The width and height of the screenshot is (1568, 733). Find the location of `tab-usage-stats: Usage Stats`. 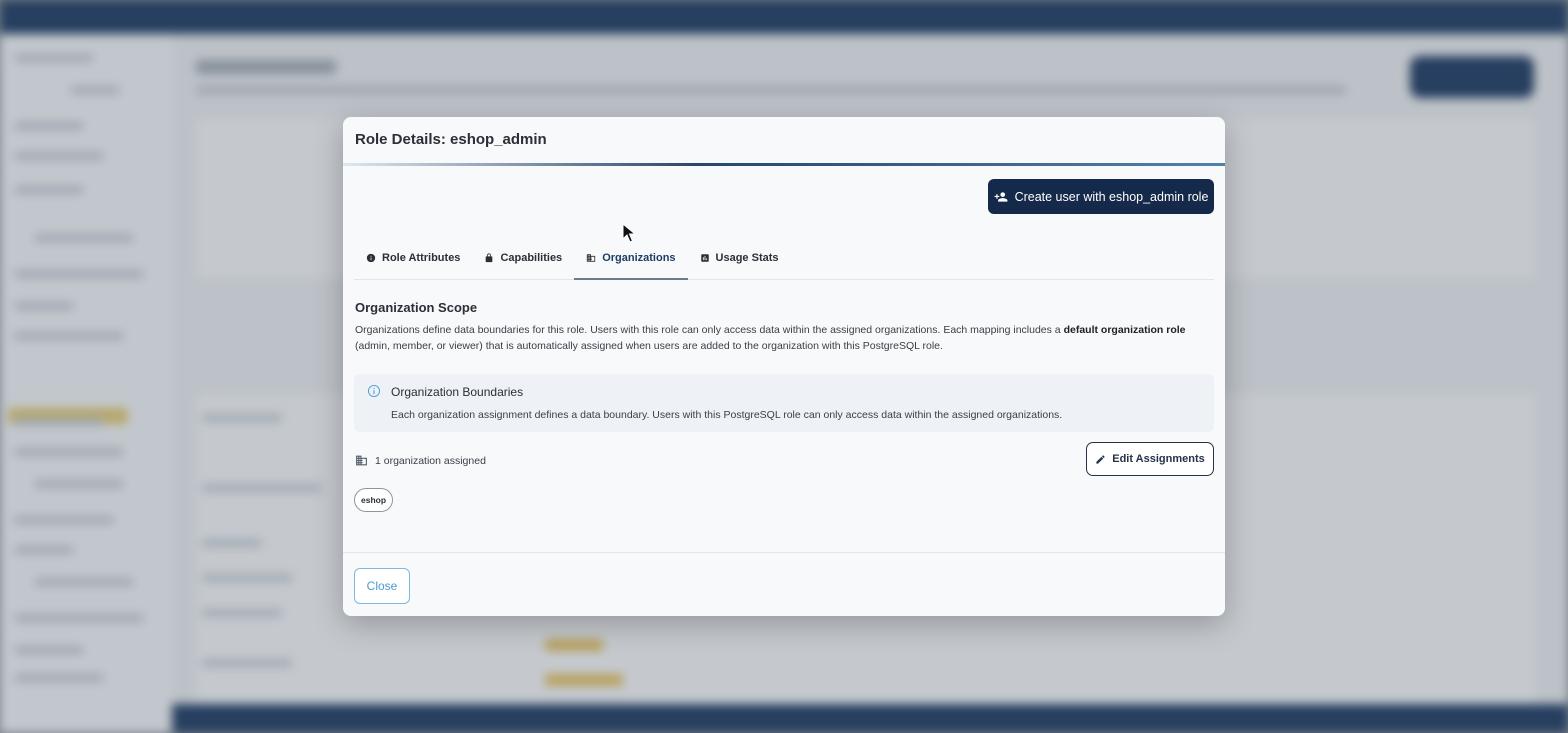

tab-usage-stats: Usage Stats is located at coordinates (739, 257).